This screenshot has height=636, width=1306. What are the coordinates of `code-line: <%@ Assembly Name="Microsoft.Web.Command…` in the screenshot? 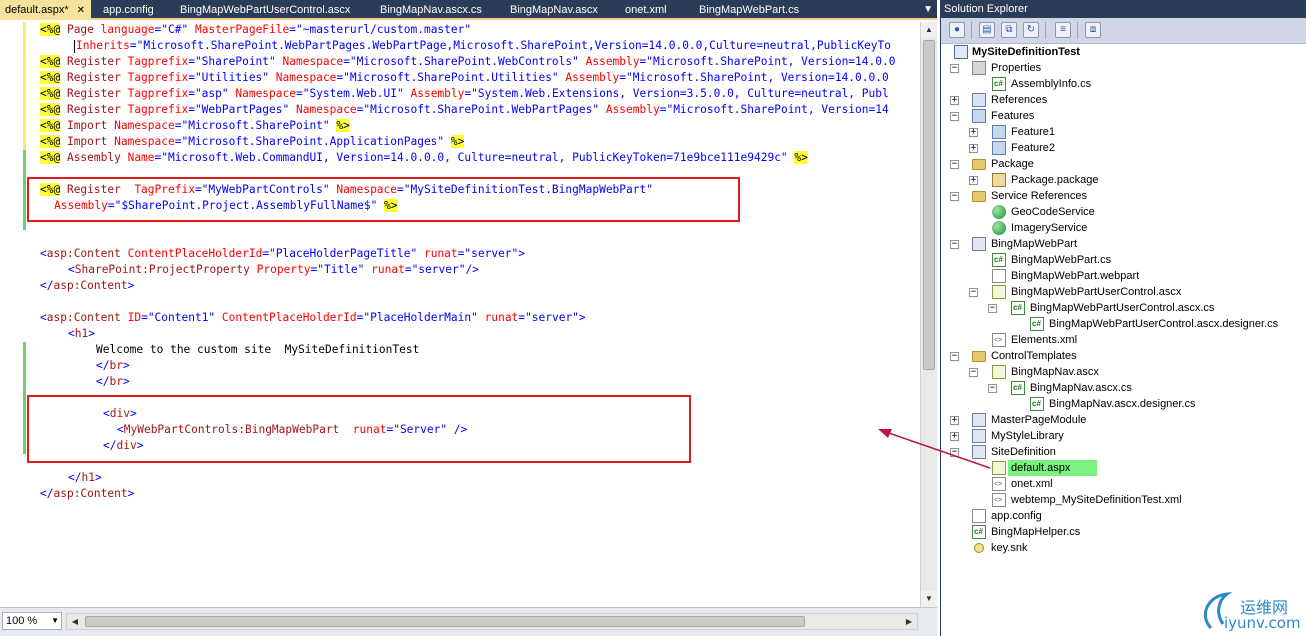 It's located at (424, 157).